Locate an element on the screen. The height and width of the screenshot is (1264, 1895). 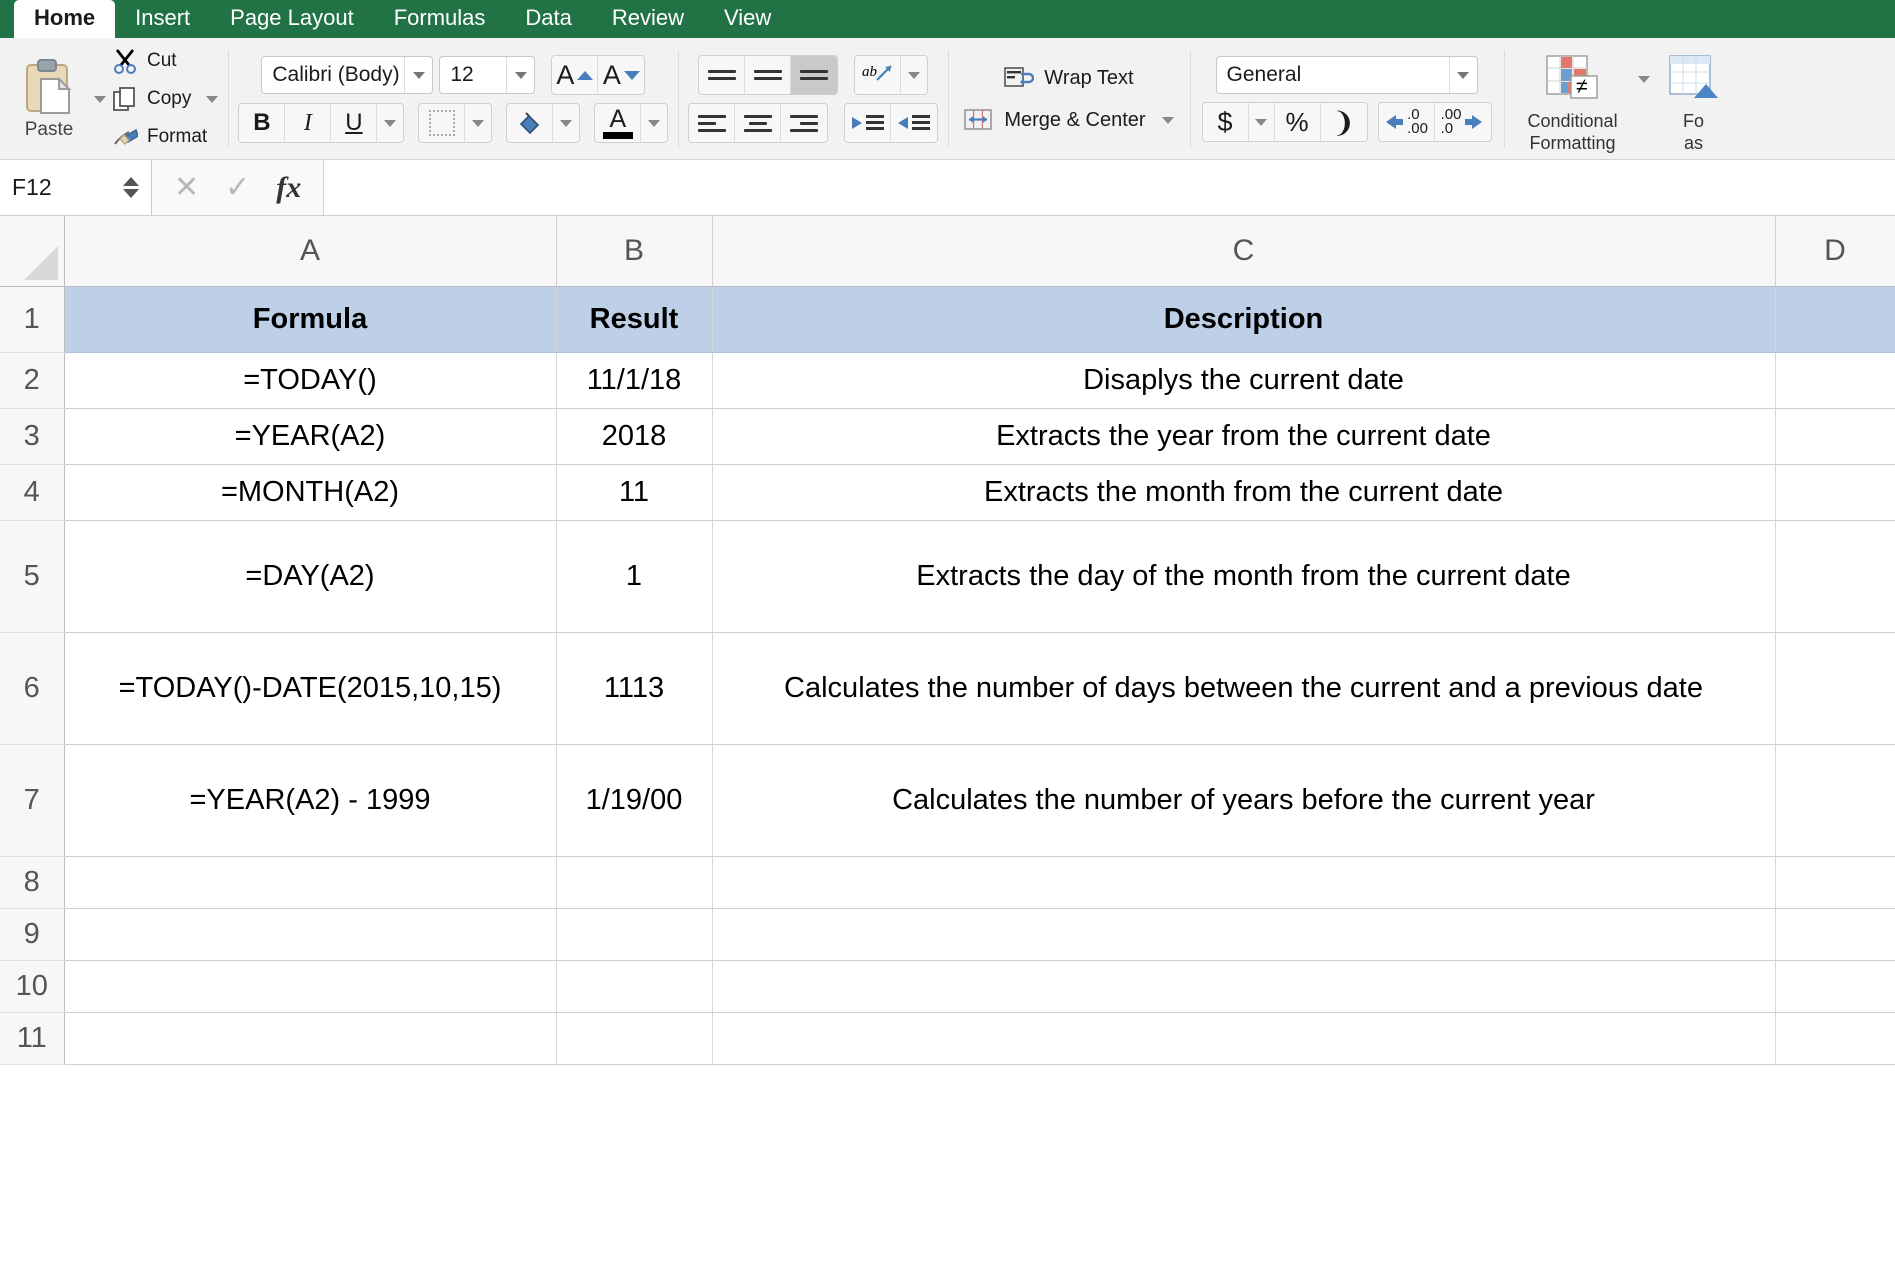
font-size-combo: 12 is located at coordinates (487, 75).